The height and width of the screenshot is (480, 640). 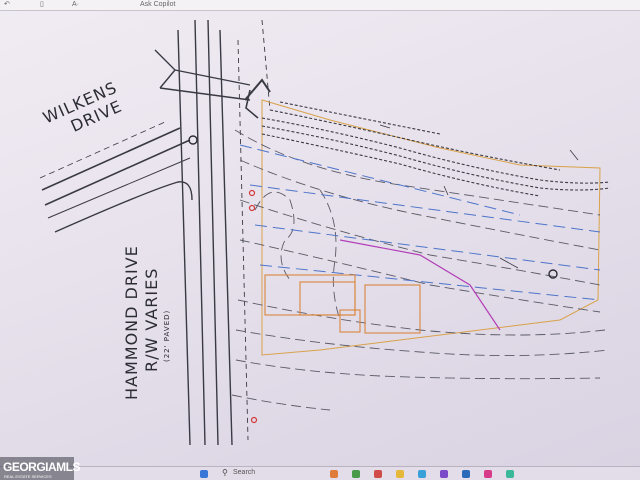 I want to click on taskbar: ⚲ Search, so click(x=320, y=473).